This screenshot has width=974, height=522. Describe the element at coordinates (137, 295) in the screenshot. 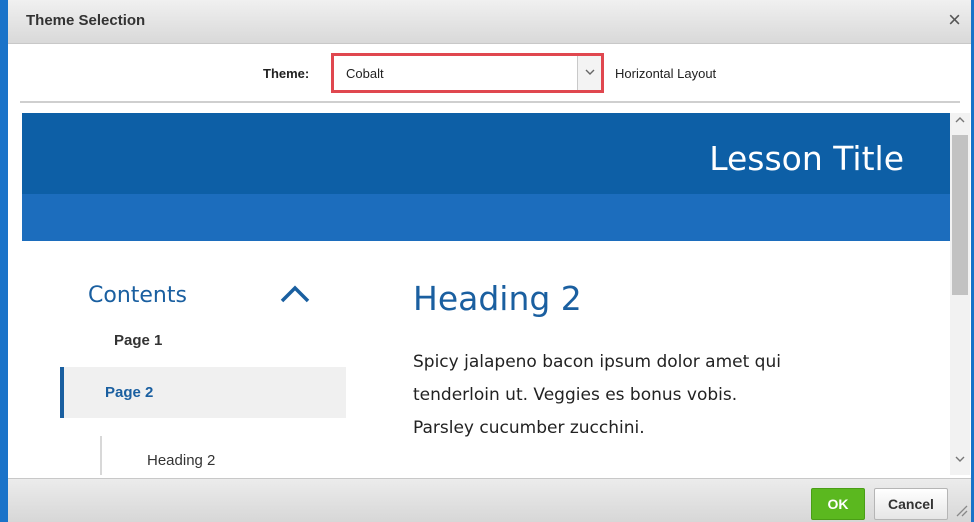

I see `contents-title: Contents` at that location.